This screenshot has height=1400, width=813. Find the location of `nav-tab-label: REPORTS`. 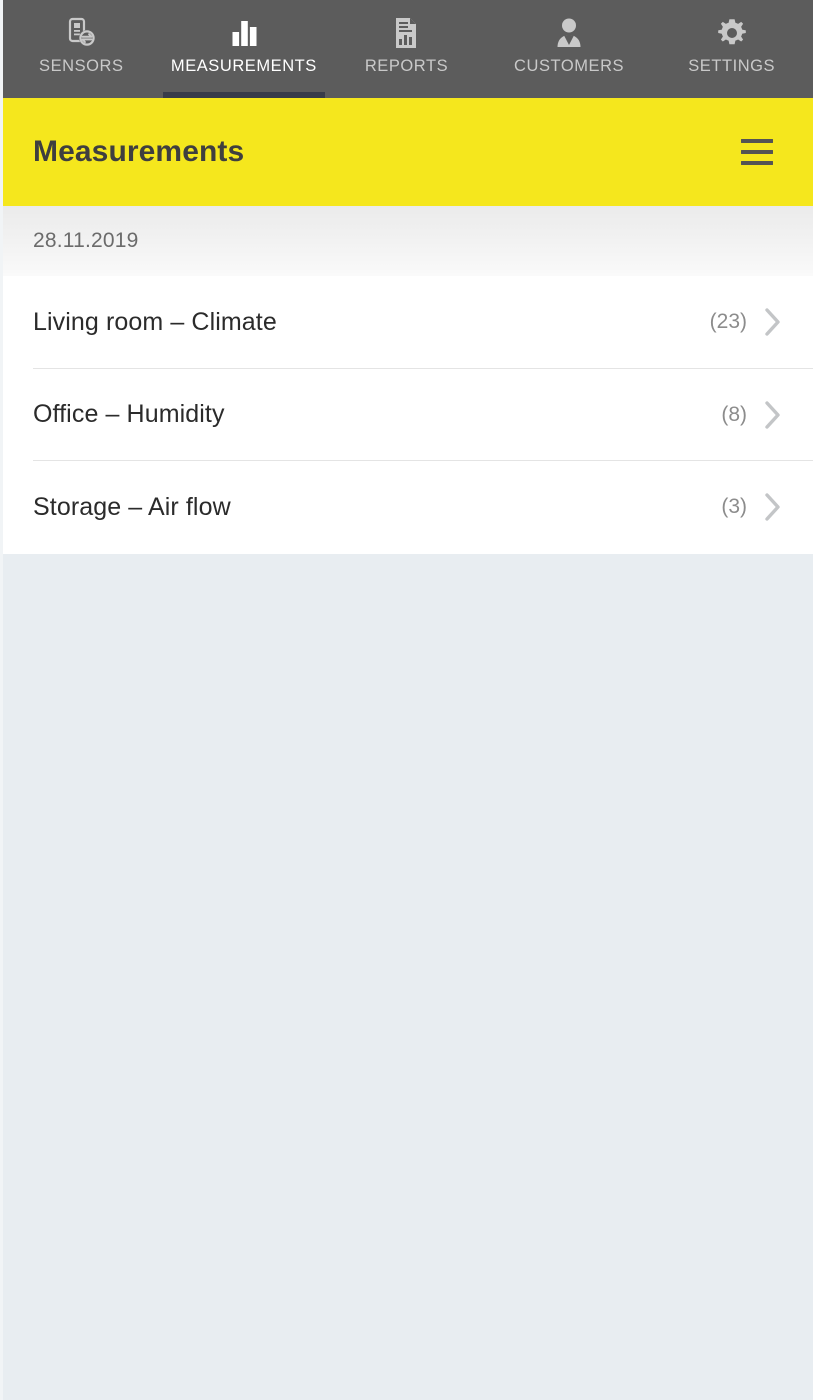

nav-tab-label: REPORTS is located at coordinates (406, 66).